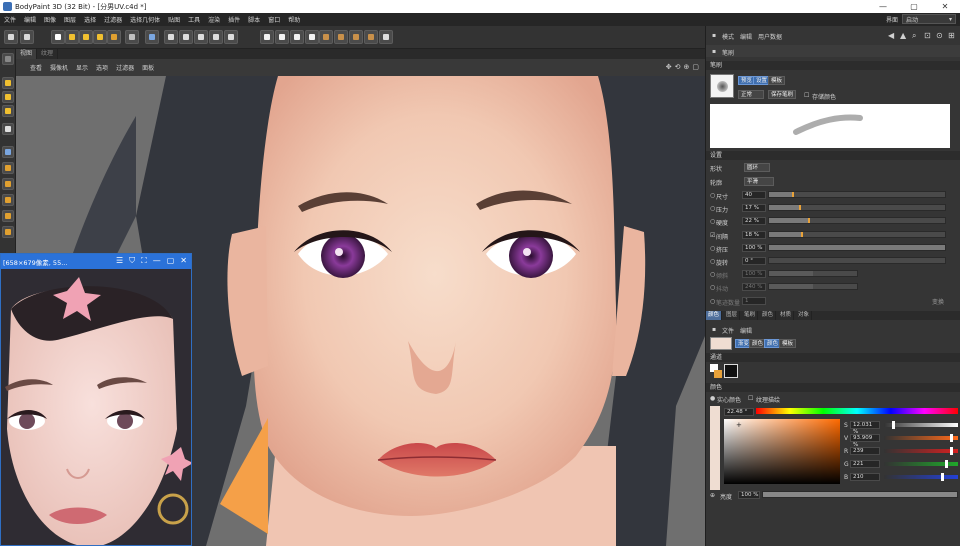 The width and height of the screenshot is (960, 546). Describe the element at coordinates (739, 412) in the screenshot. I see `hue-value: 22.48 °` at that location.